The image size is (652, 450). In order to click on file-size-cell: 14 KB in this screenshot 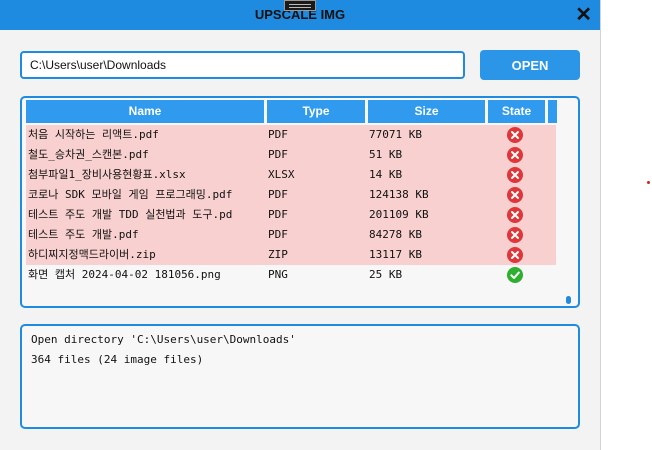, I will do `click(386, 174)`.